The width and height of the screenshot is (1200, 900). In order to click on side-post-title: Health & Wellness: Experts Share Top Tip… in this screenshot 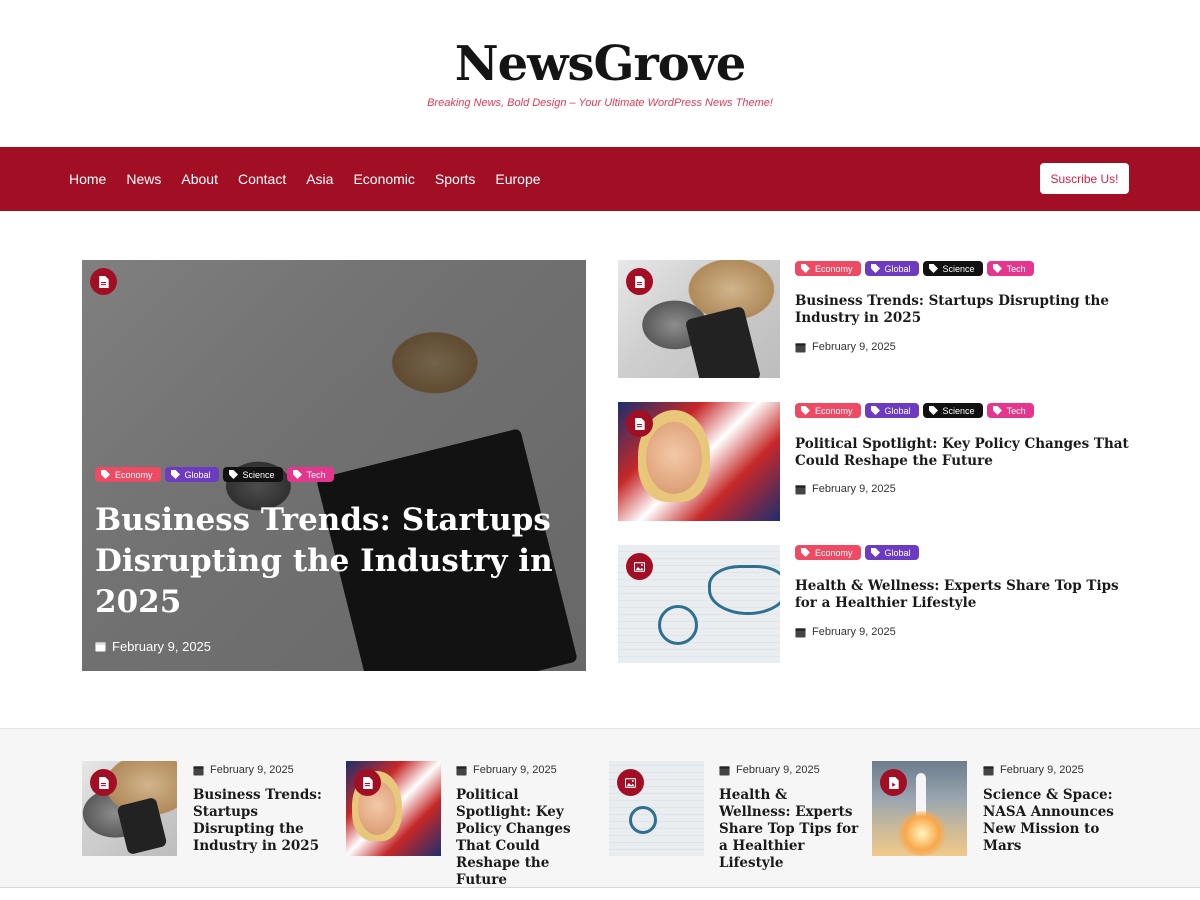, I will do `click(960, 595)`.